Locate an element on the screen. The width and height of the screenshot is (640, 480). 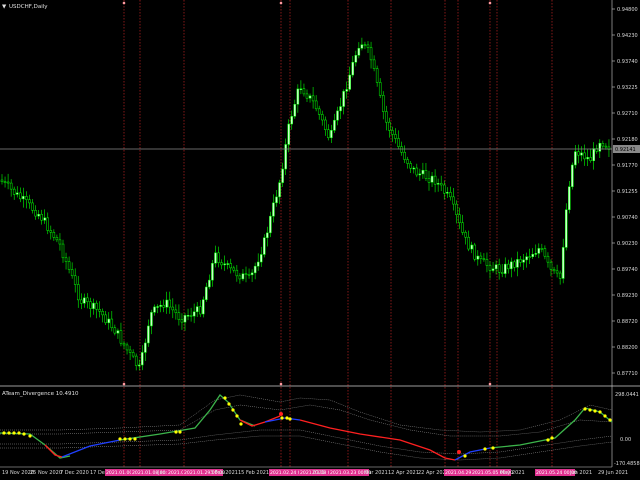
price-axis-label: 0.90740 is located at coordinates (627, 218).